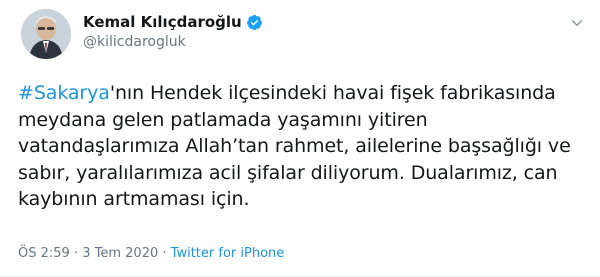 Image resolution: width=600 pixels, height=277 pixels. I want to click on tweet-source-link: Twitter for iPhone, so click(228, 253).